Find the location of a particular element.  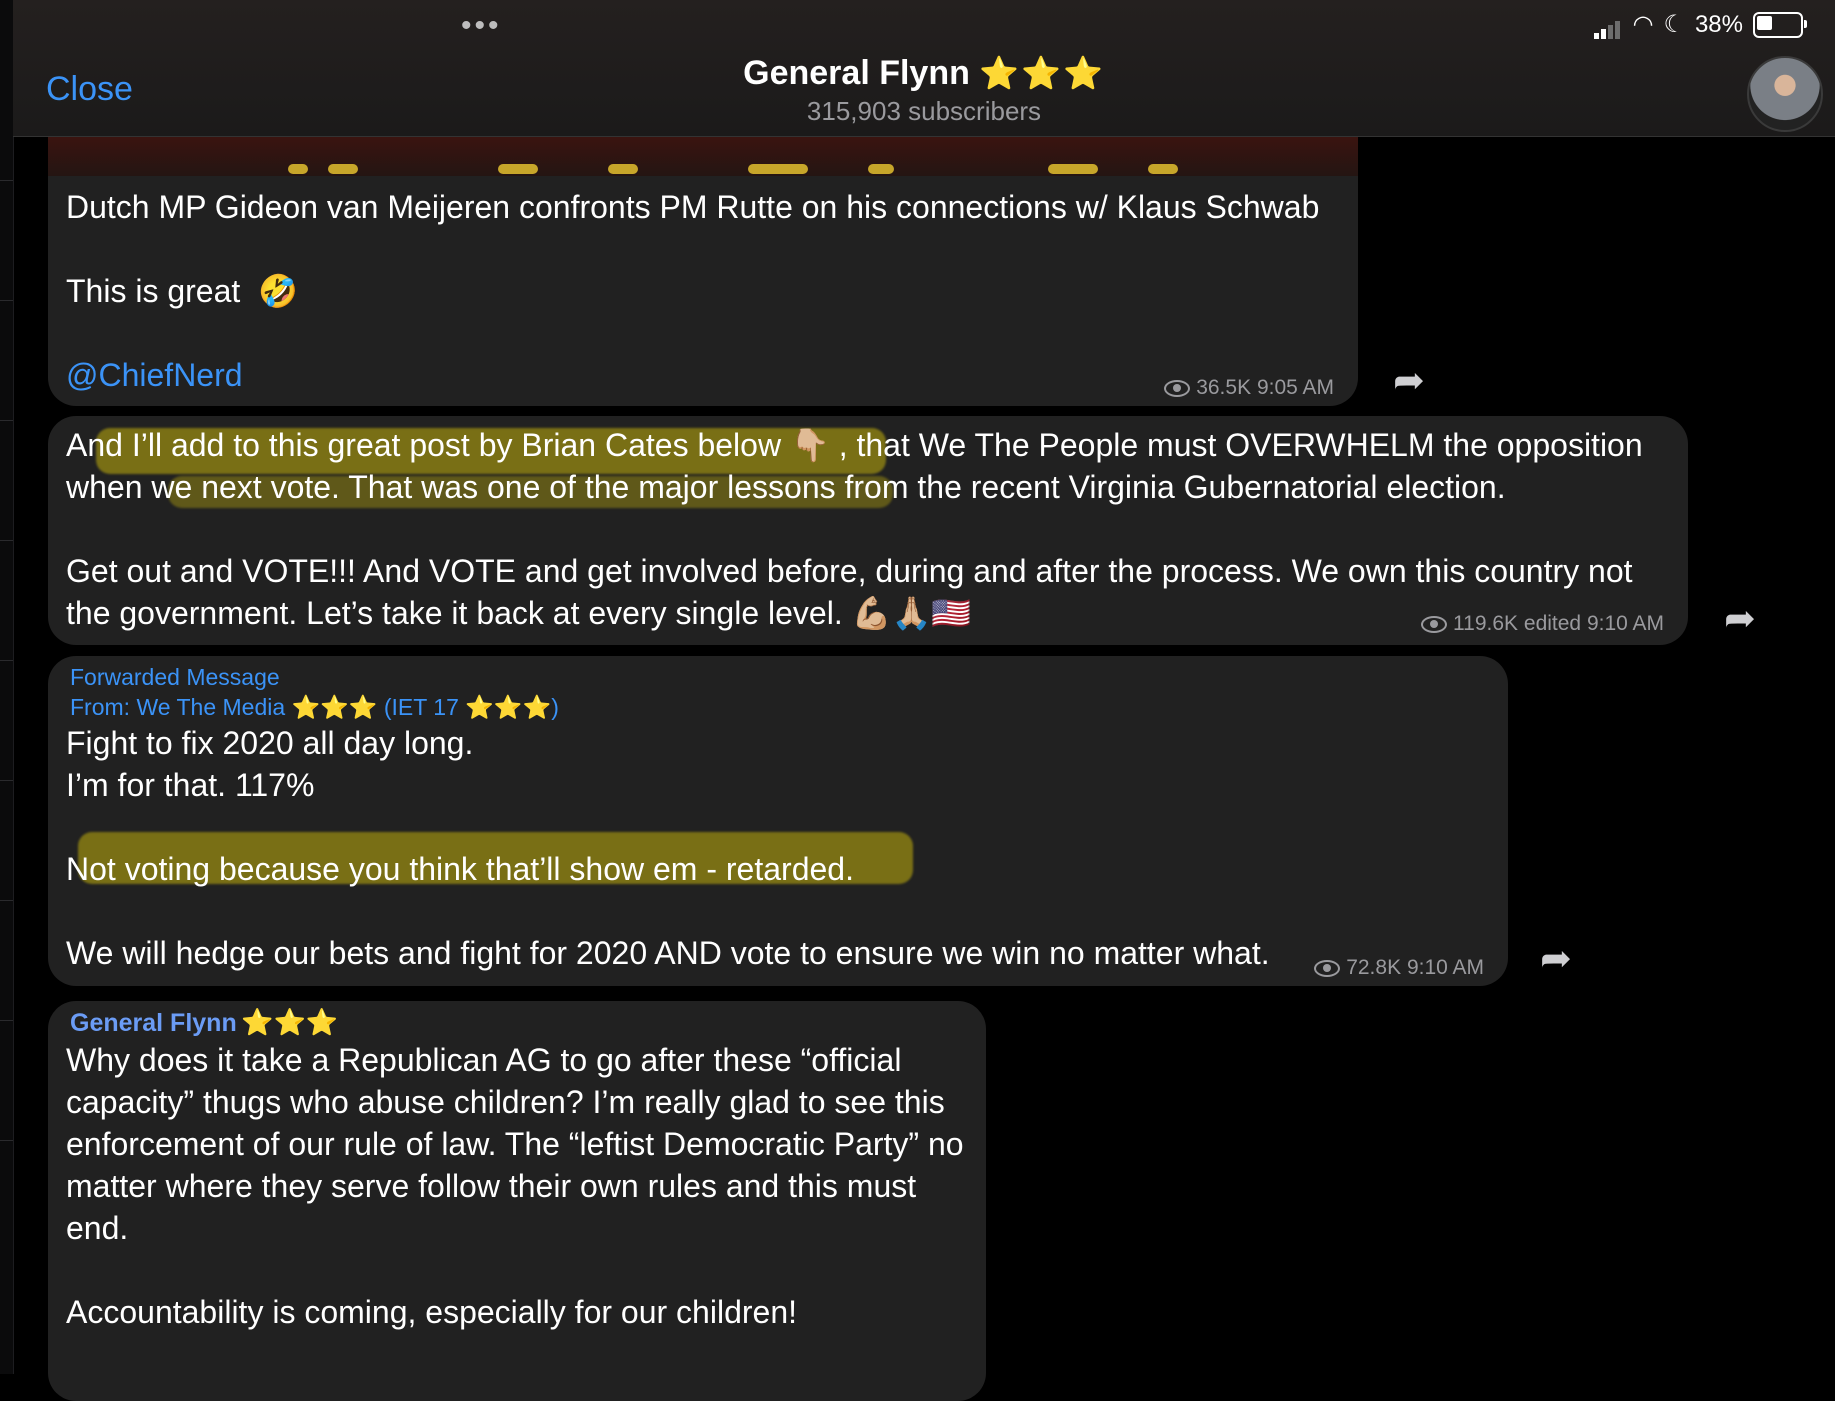

message-meta: 36.5K 9:05 AM is located at coordinates (1249, 388).